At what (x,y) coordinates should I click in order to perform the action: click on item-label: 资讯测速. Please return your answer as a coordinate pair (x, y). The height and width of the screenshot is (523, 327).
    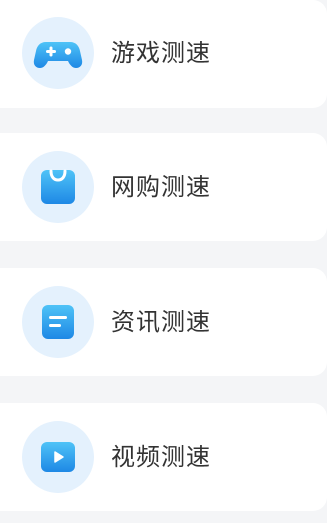
    Looking at the image, I should click on (161, 322).